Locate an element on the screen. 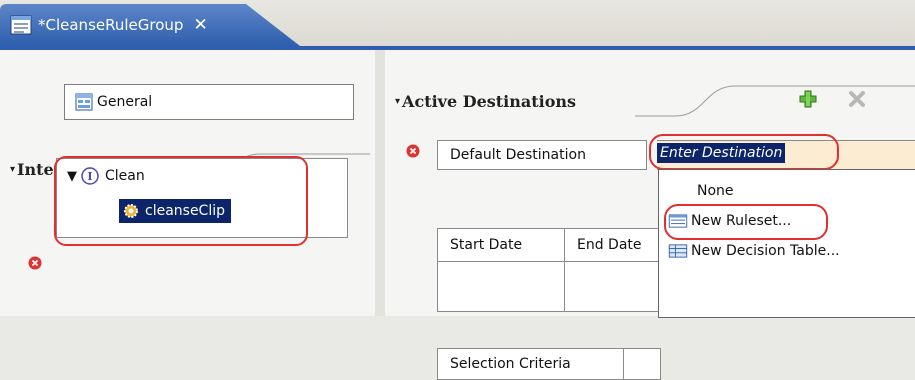  selected-operation: cleanseClip is located at coordinates (175, 211).